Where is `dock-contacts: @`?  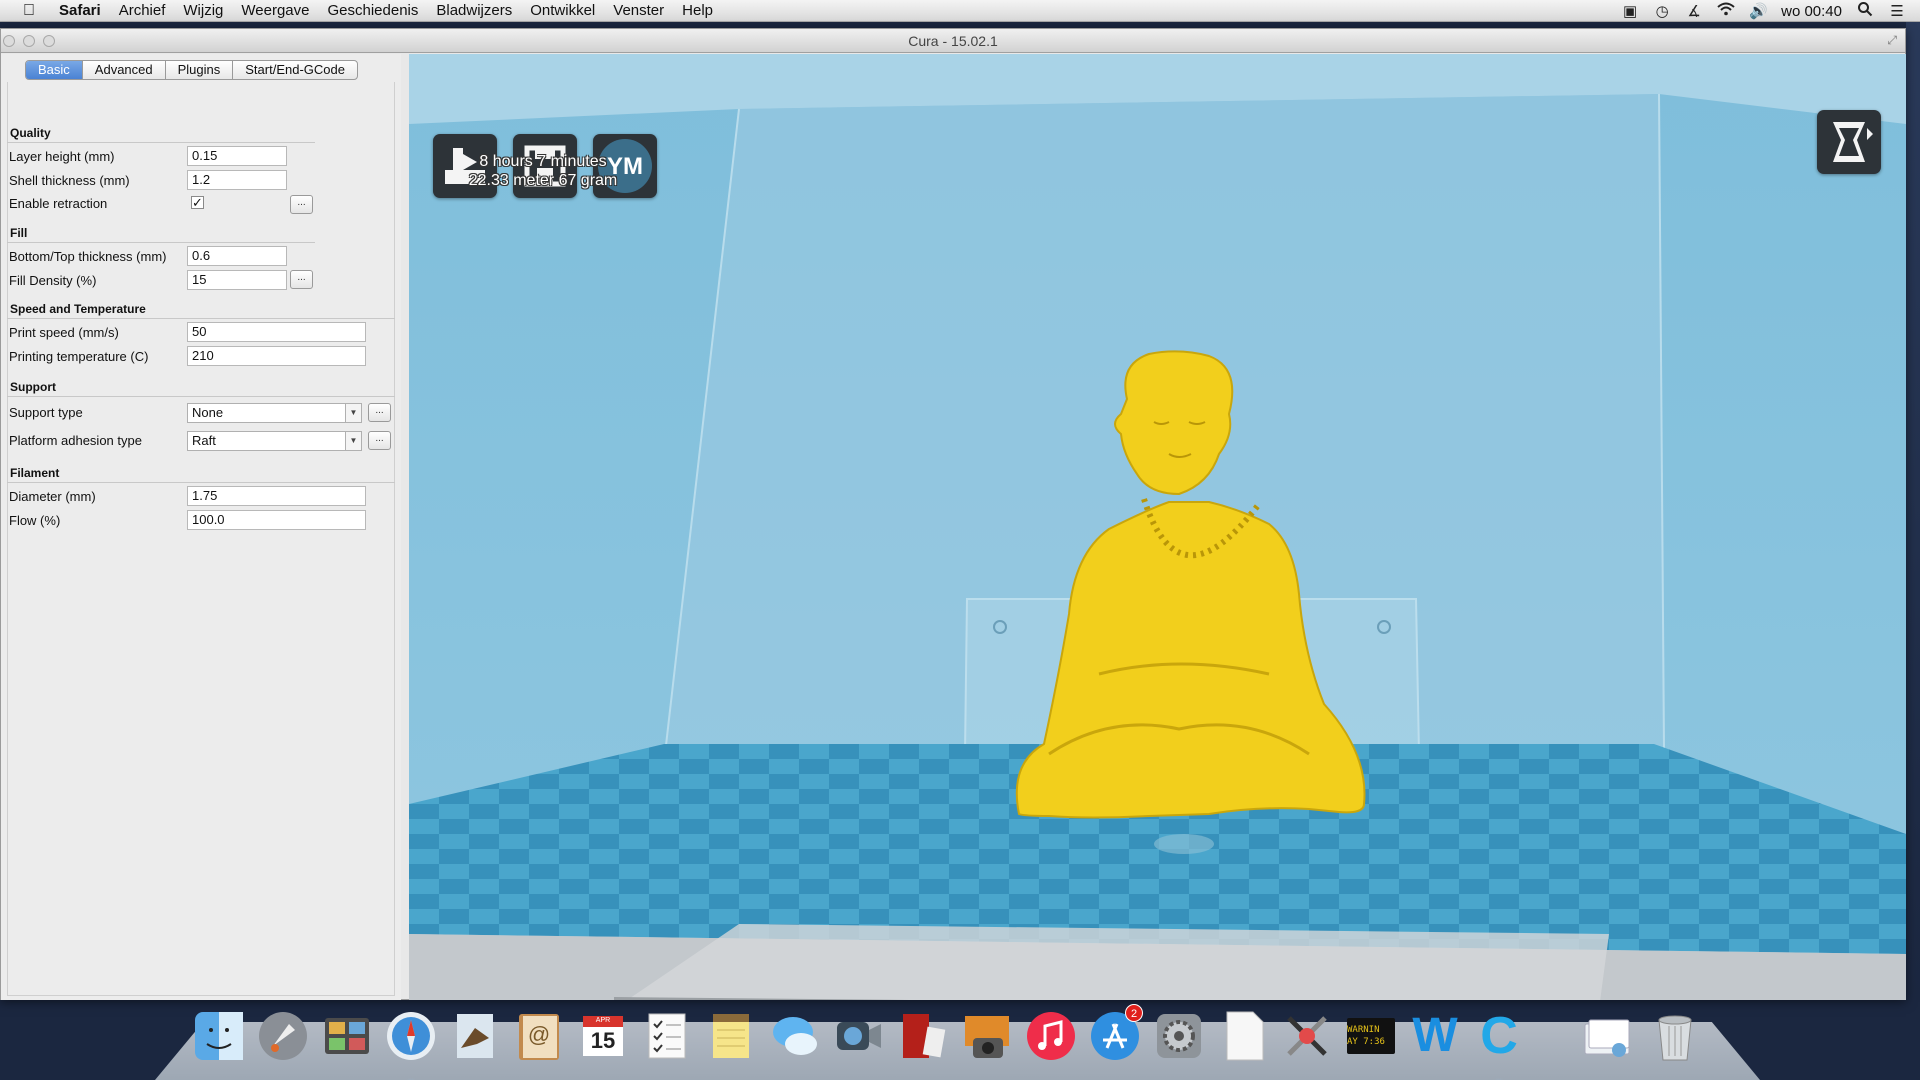 dock-contacts: @ is located at coordinates (539, 1036).